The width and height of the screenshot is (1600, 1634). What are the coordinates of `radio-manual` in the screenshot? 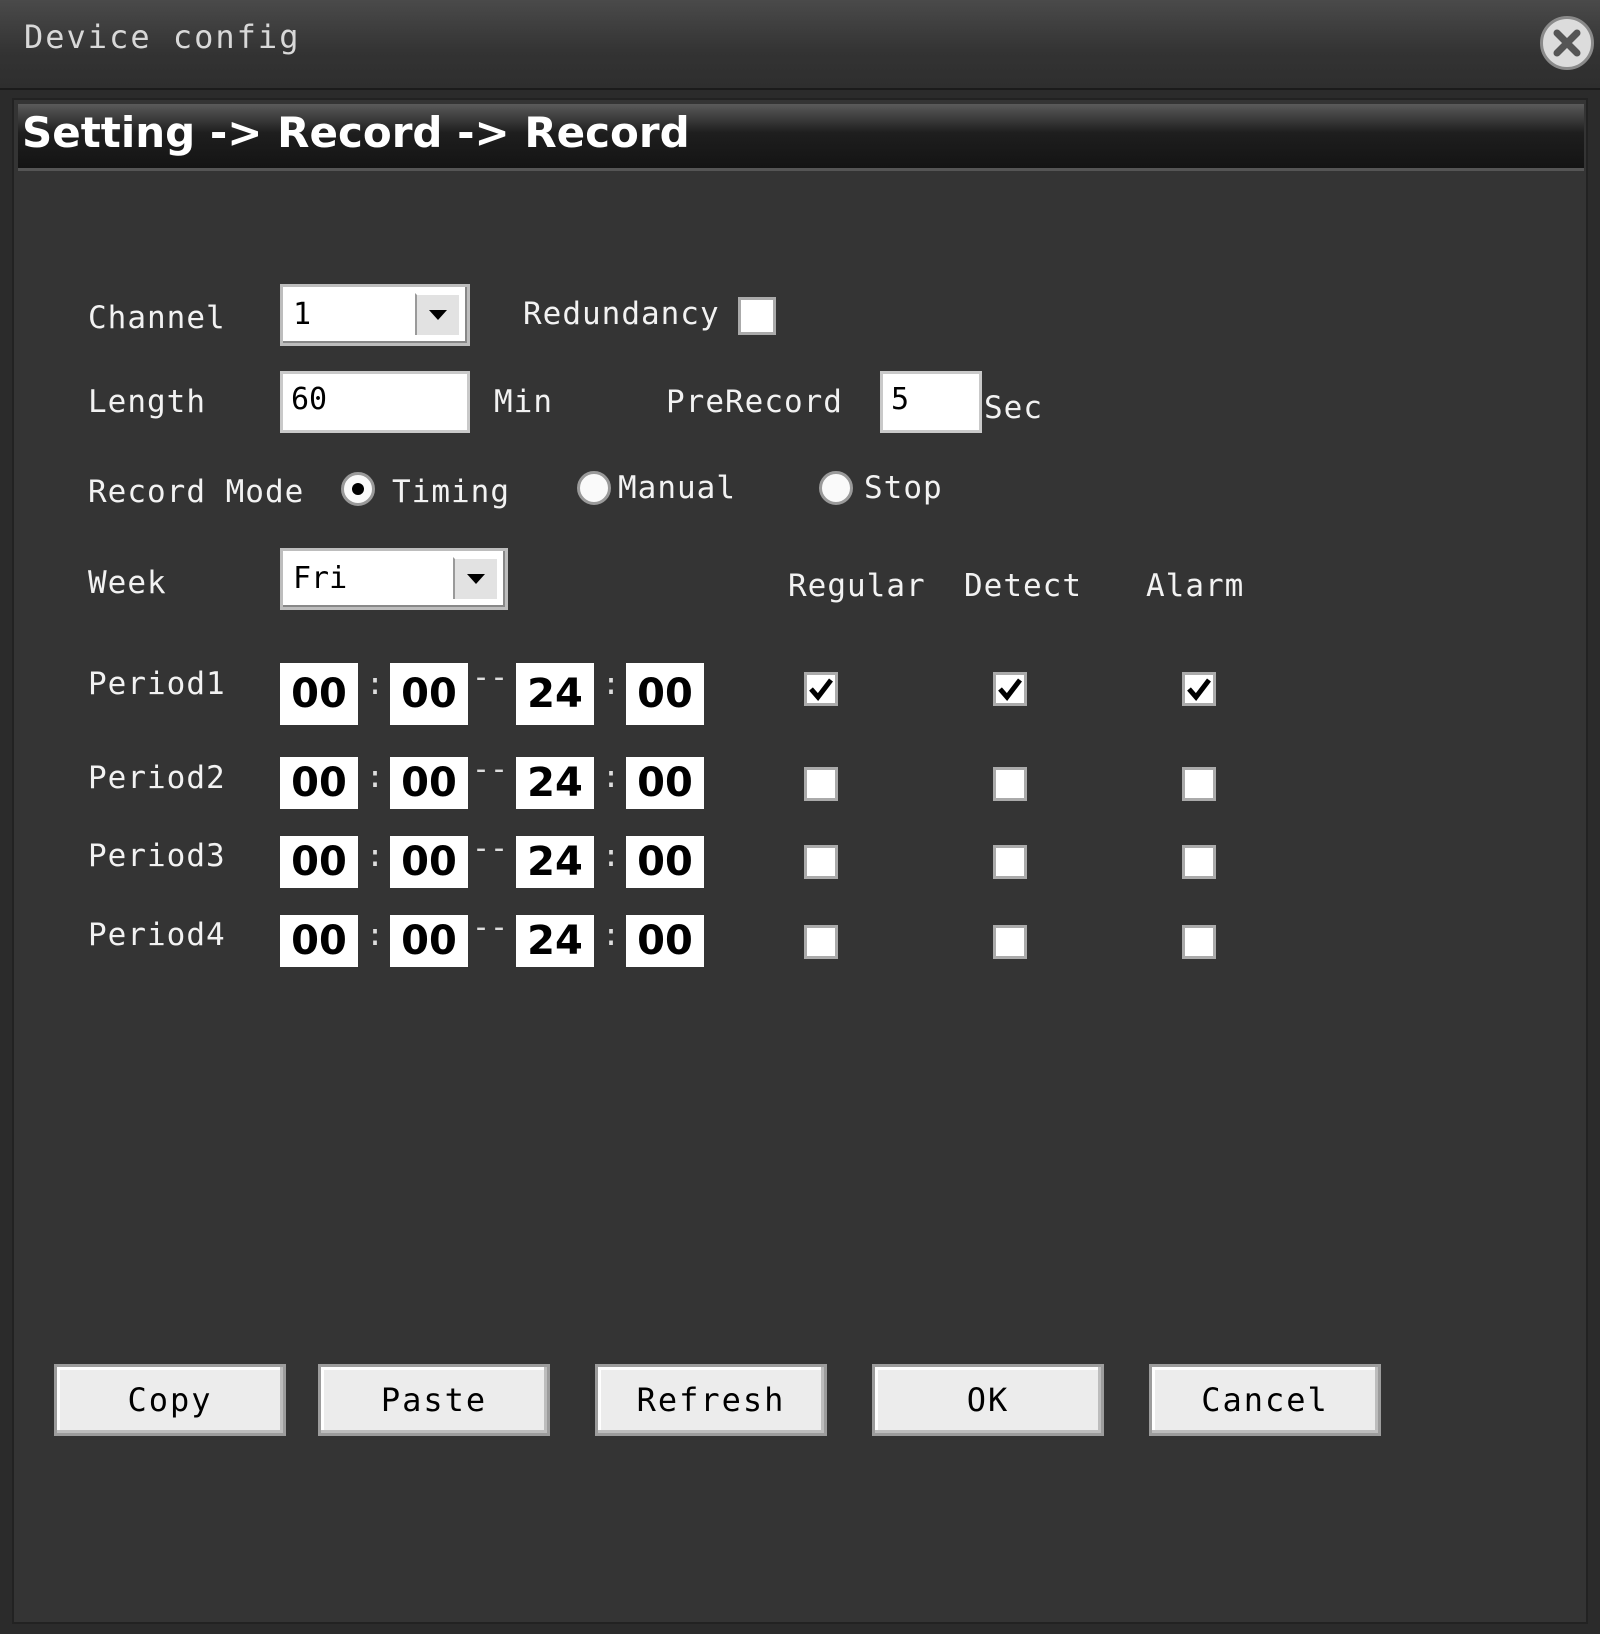 It's located at (594, 488).